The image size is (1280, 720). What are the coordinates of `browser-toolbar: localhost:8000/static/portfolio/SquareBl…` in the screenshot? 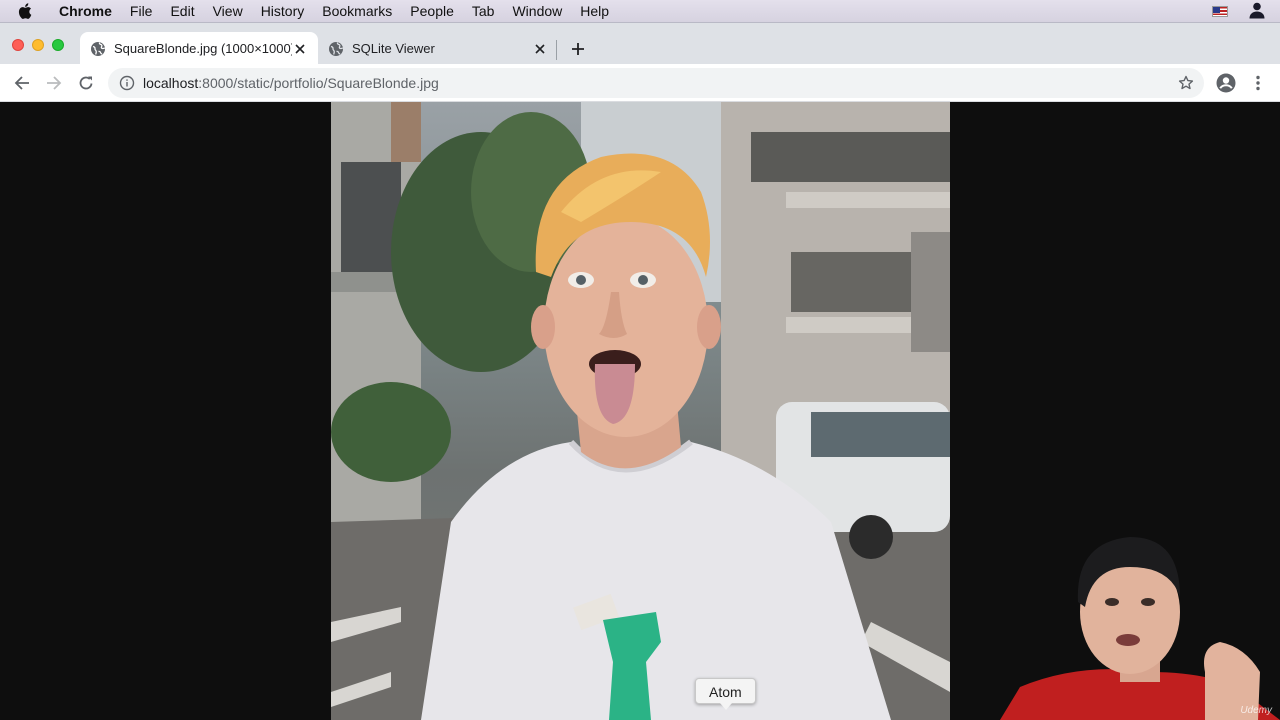 It's located at (640, 83).